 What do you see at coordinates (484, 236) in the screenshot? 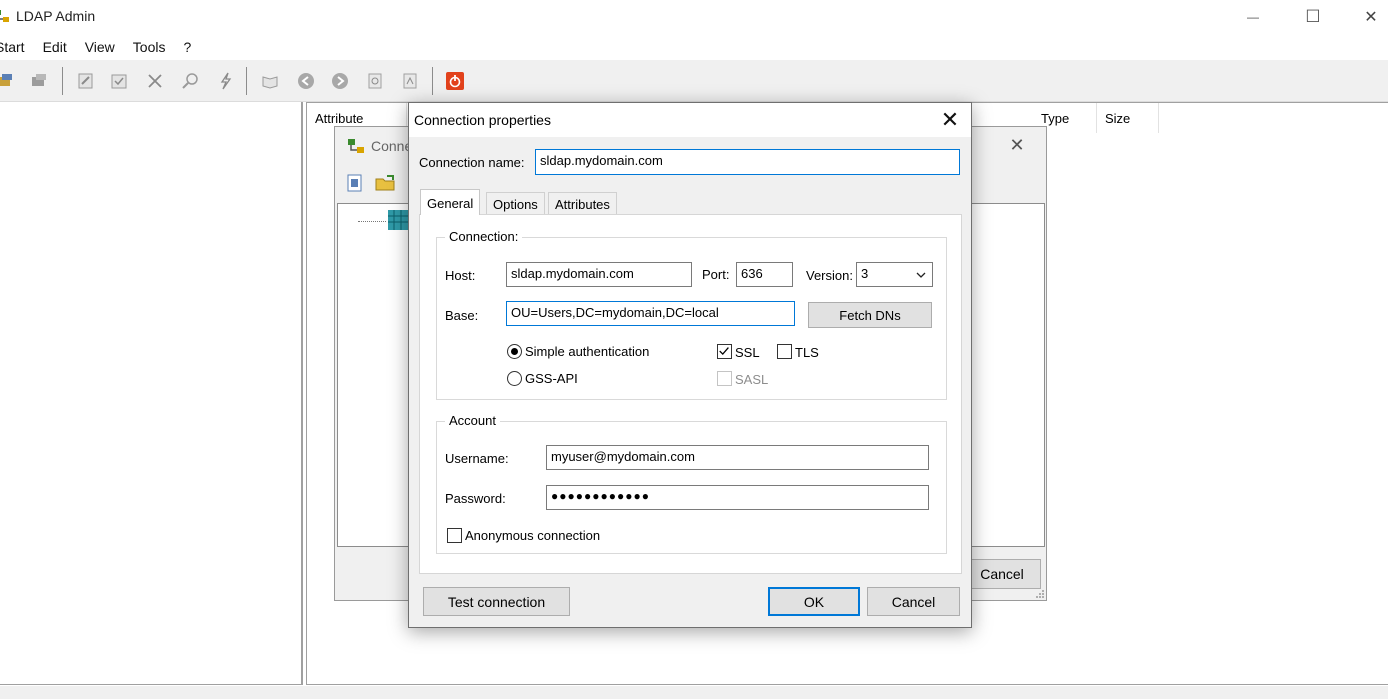
I see `connection-group-title: Connection:` at bounding box center [484, 236].